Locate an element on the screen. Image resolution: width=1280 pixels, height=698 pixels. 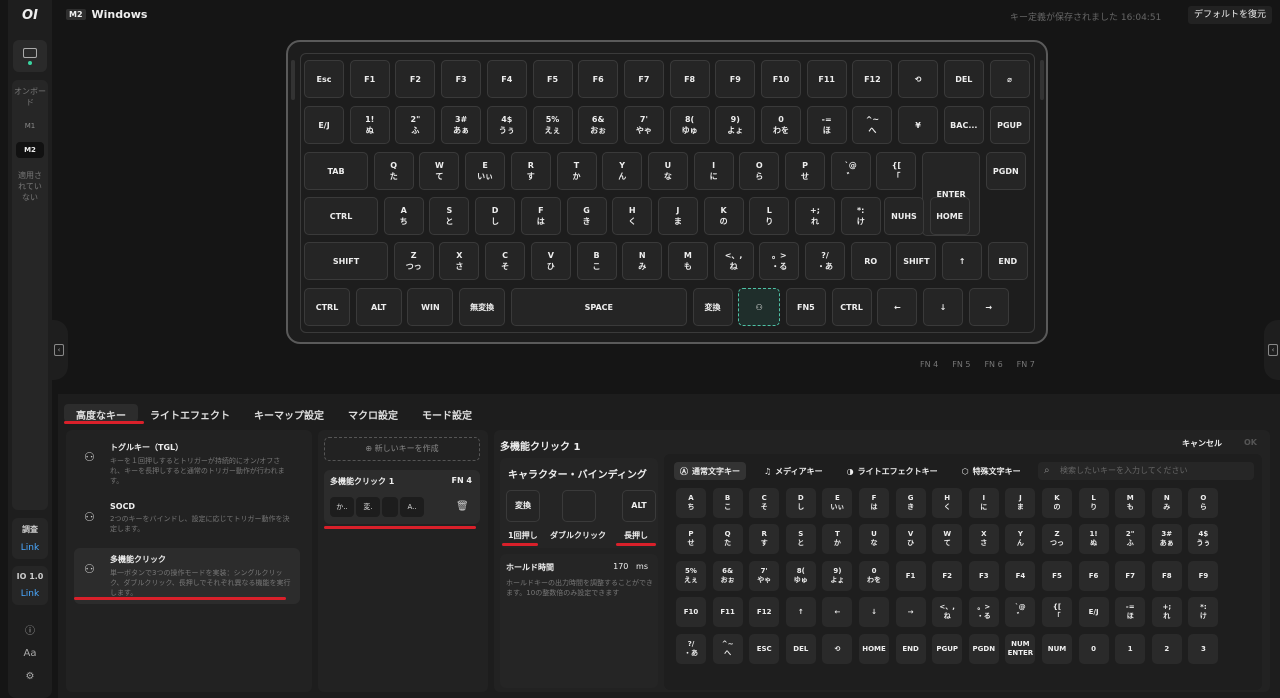
key-pgdn: PGDN is located at coordinates (1005, 171).